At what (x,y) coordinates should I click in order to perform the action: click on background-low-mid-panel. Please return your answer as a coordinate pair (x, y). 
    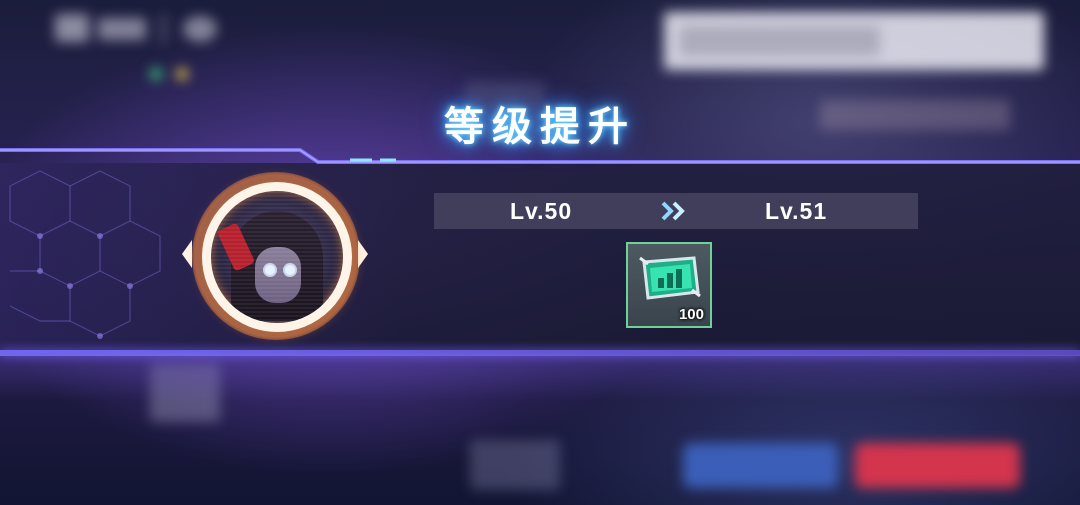
    Looking at the image, I should click on (515, 465).